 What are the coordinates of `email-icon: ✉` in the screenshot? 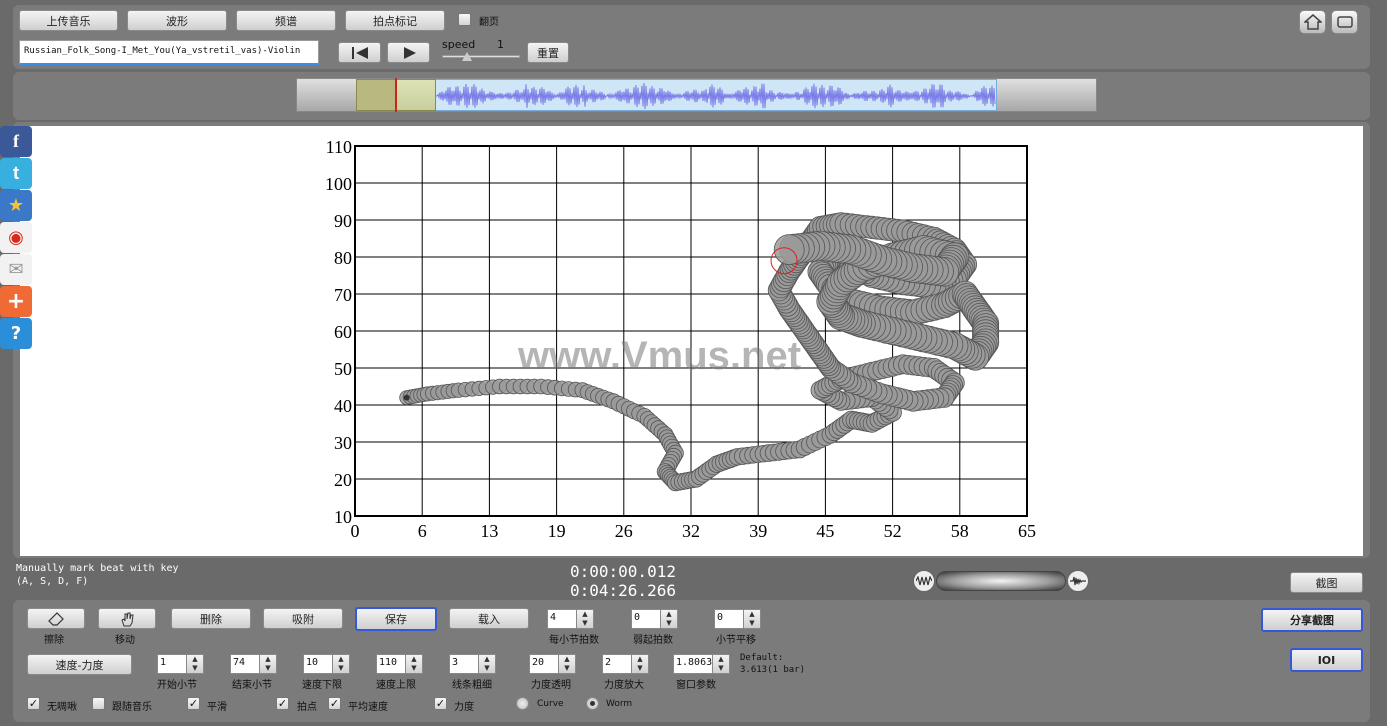 It's located at (16, 269).